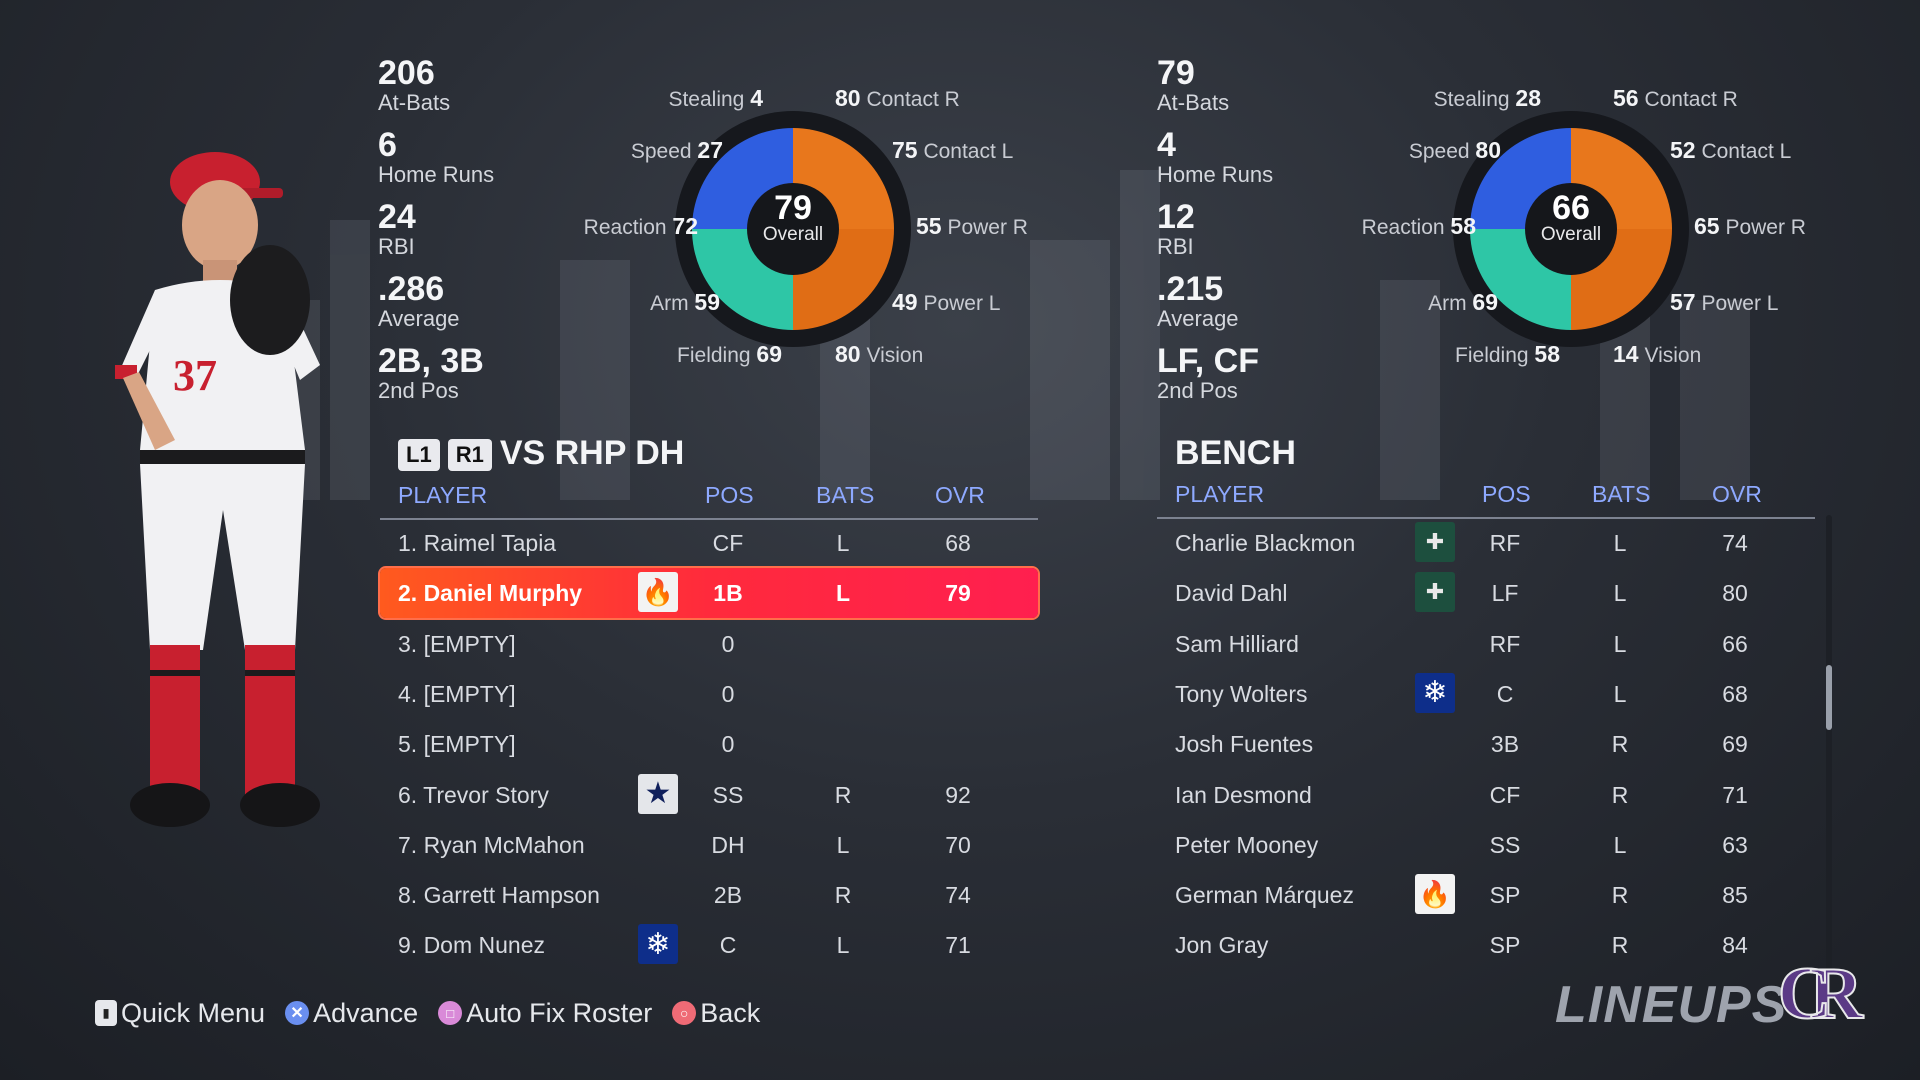 Image resolution: width=1920 pixels, height=1080 pixels. What do you see at coordinates (472, 945) in the screenshot?
I see `player-name: 9. Dom Nunez` at bounding box center [472, 945].